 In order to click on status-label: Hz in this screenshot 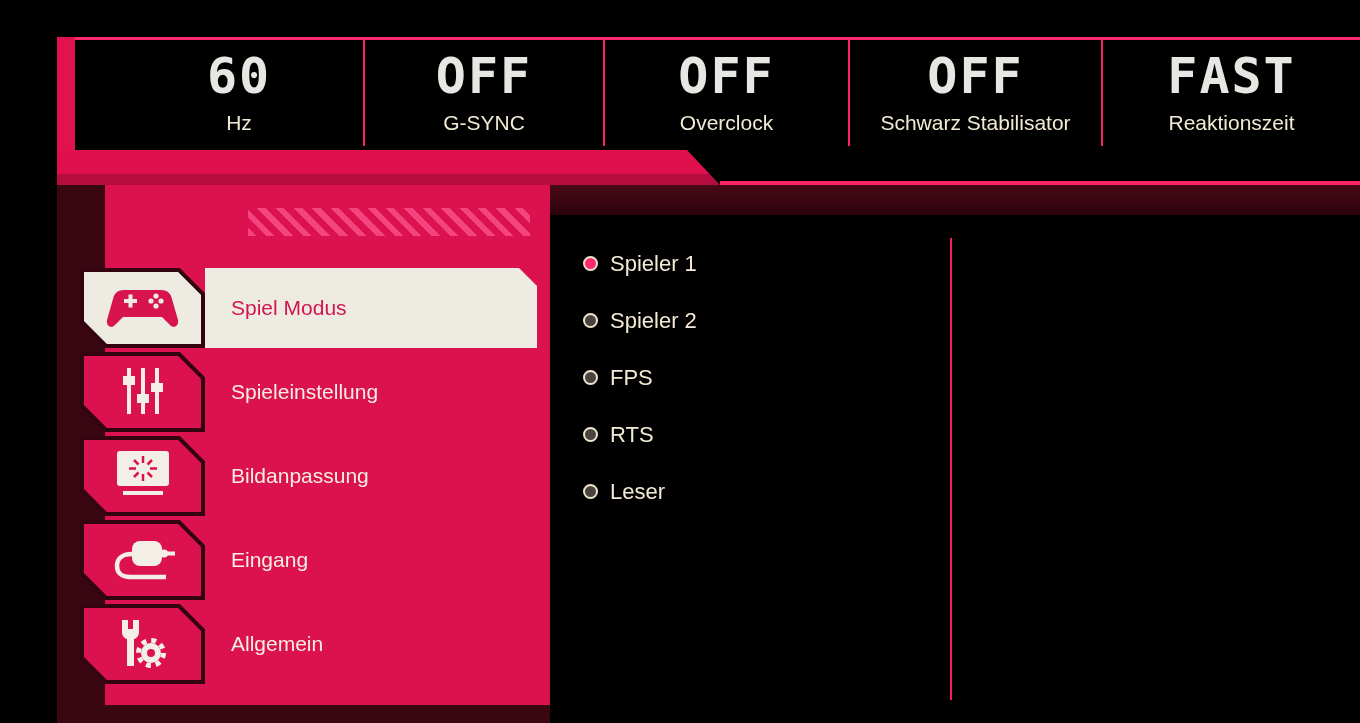, I will do `click(239, 123)`.